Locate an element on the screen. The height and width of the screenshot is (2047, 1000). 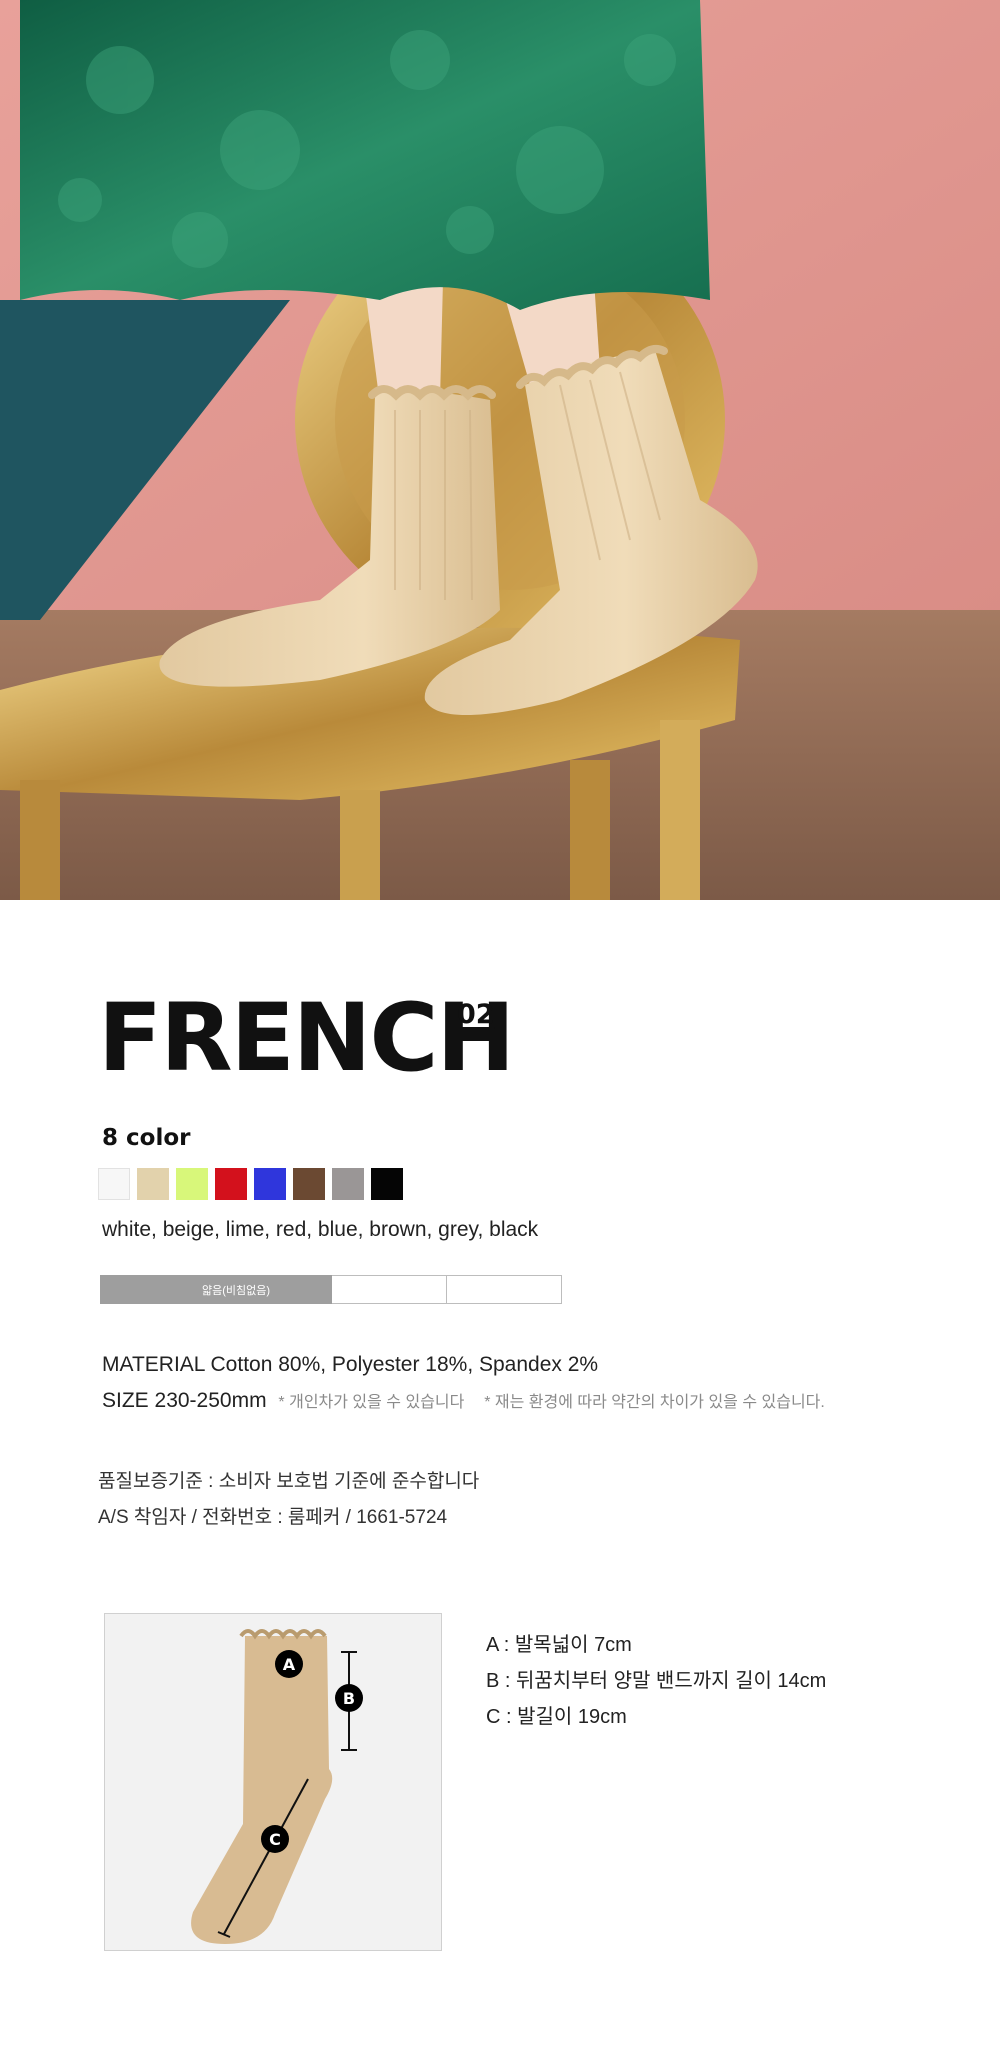
size-note-environment: * 재는 환경에 따라 약간의 차이가 있을 수 있습니다. is located at coordinates (654, 1402).